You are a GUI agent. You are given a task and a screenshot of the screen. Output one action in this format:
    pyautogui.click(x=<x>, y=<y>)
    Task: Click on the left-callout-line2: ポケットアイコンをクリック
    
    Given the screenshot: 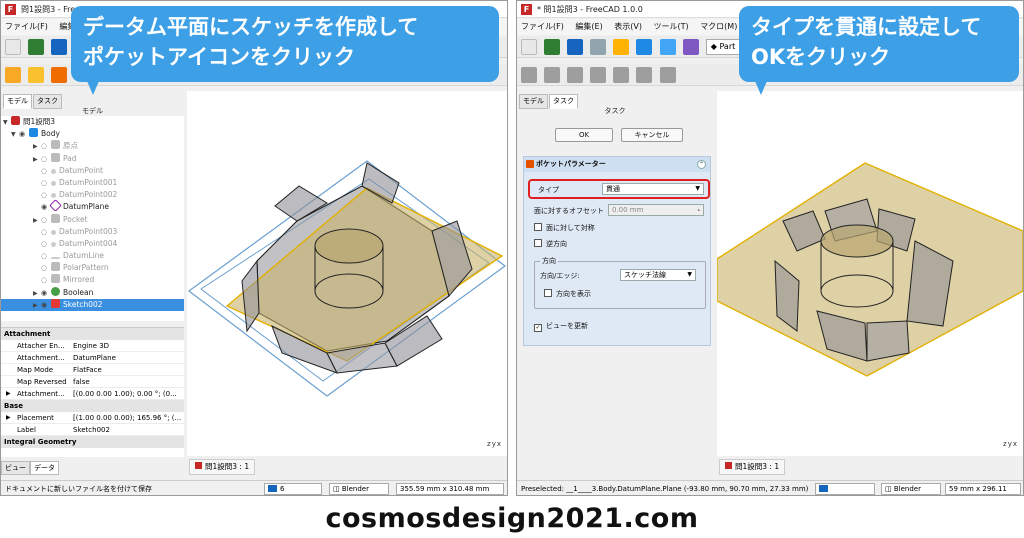 What is the action you would take?
    pyautogui.click(x=219, y=57)
    